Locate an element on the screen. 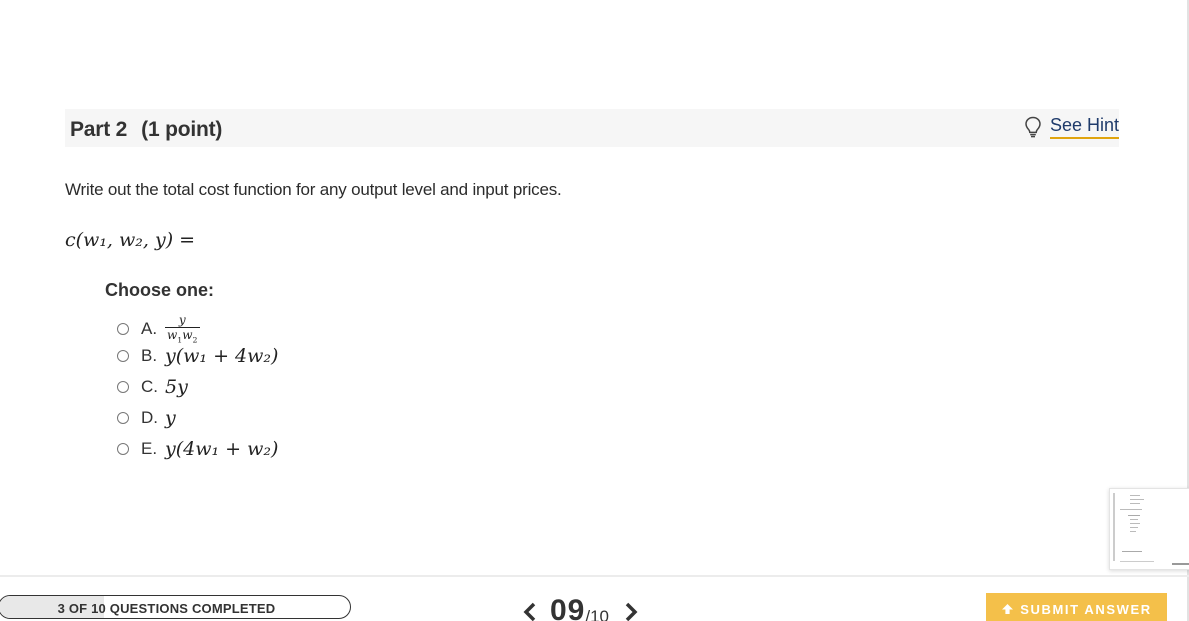 This screenshot has width=1189, height=621. part-title: Part 2 (1 point) is located at coordinates (146, 130).